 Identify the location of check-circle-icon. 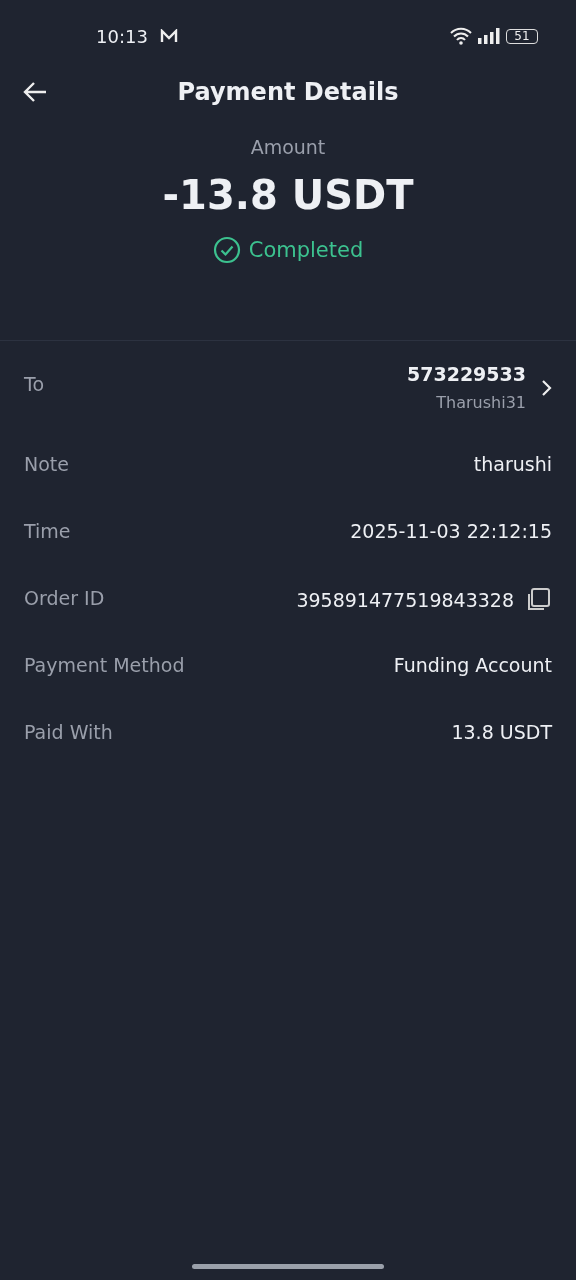
(226, 250).